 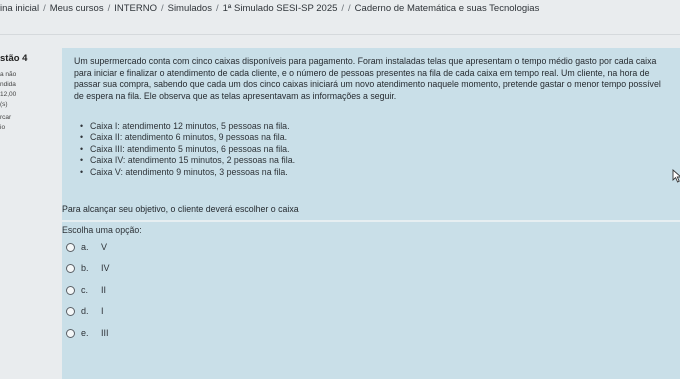 What do you see at coordinates (14, 58) in the screenshot?
I see `question-number: stão 4` at bounding box center [14, 58].